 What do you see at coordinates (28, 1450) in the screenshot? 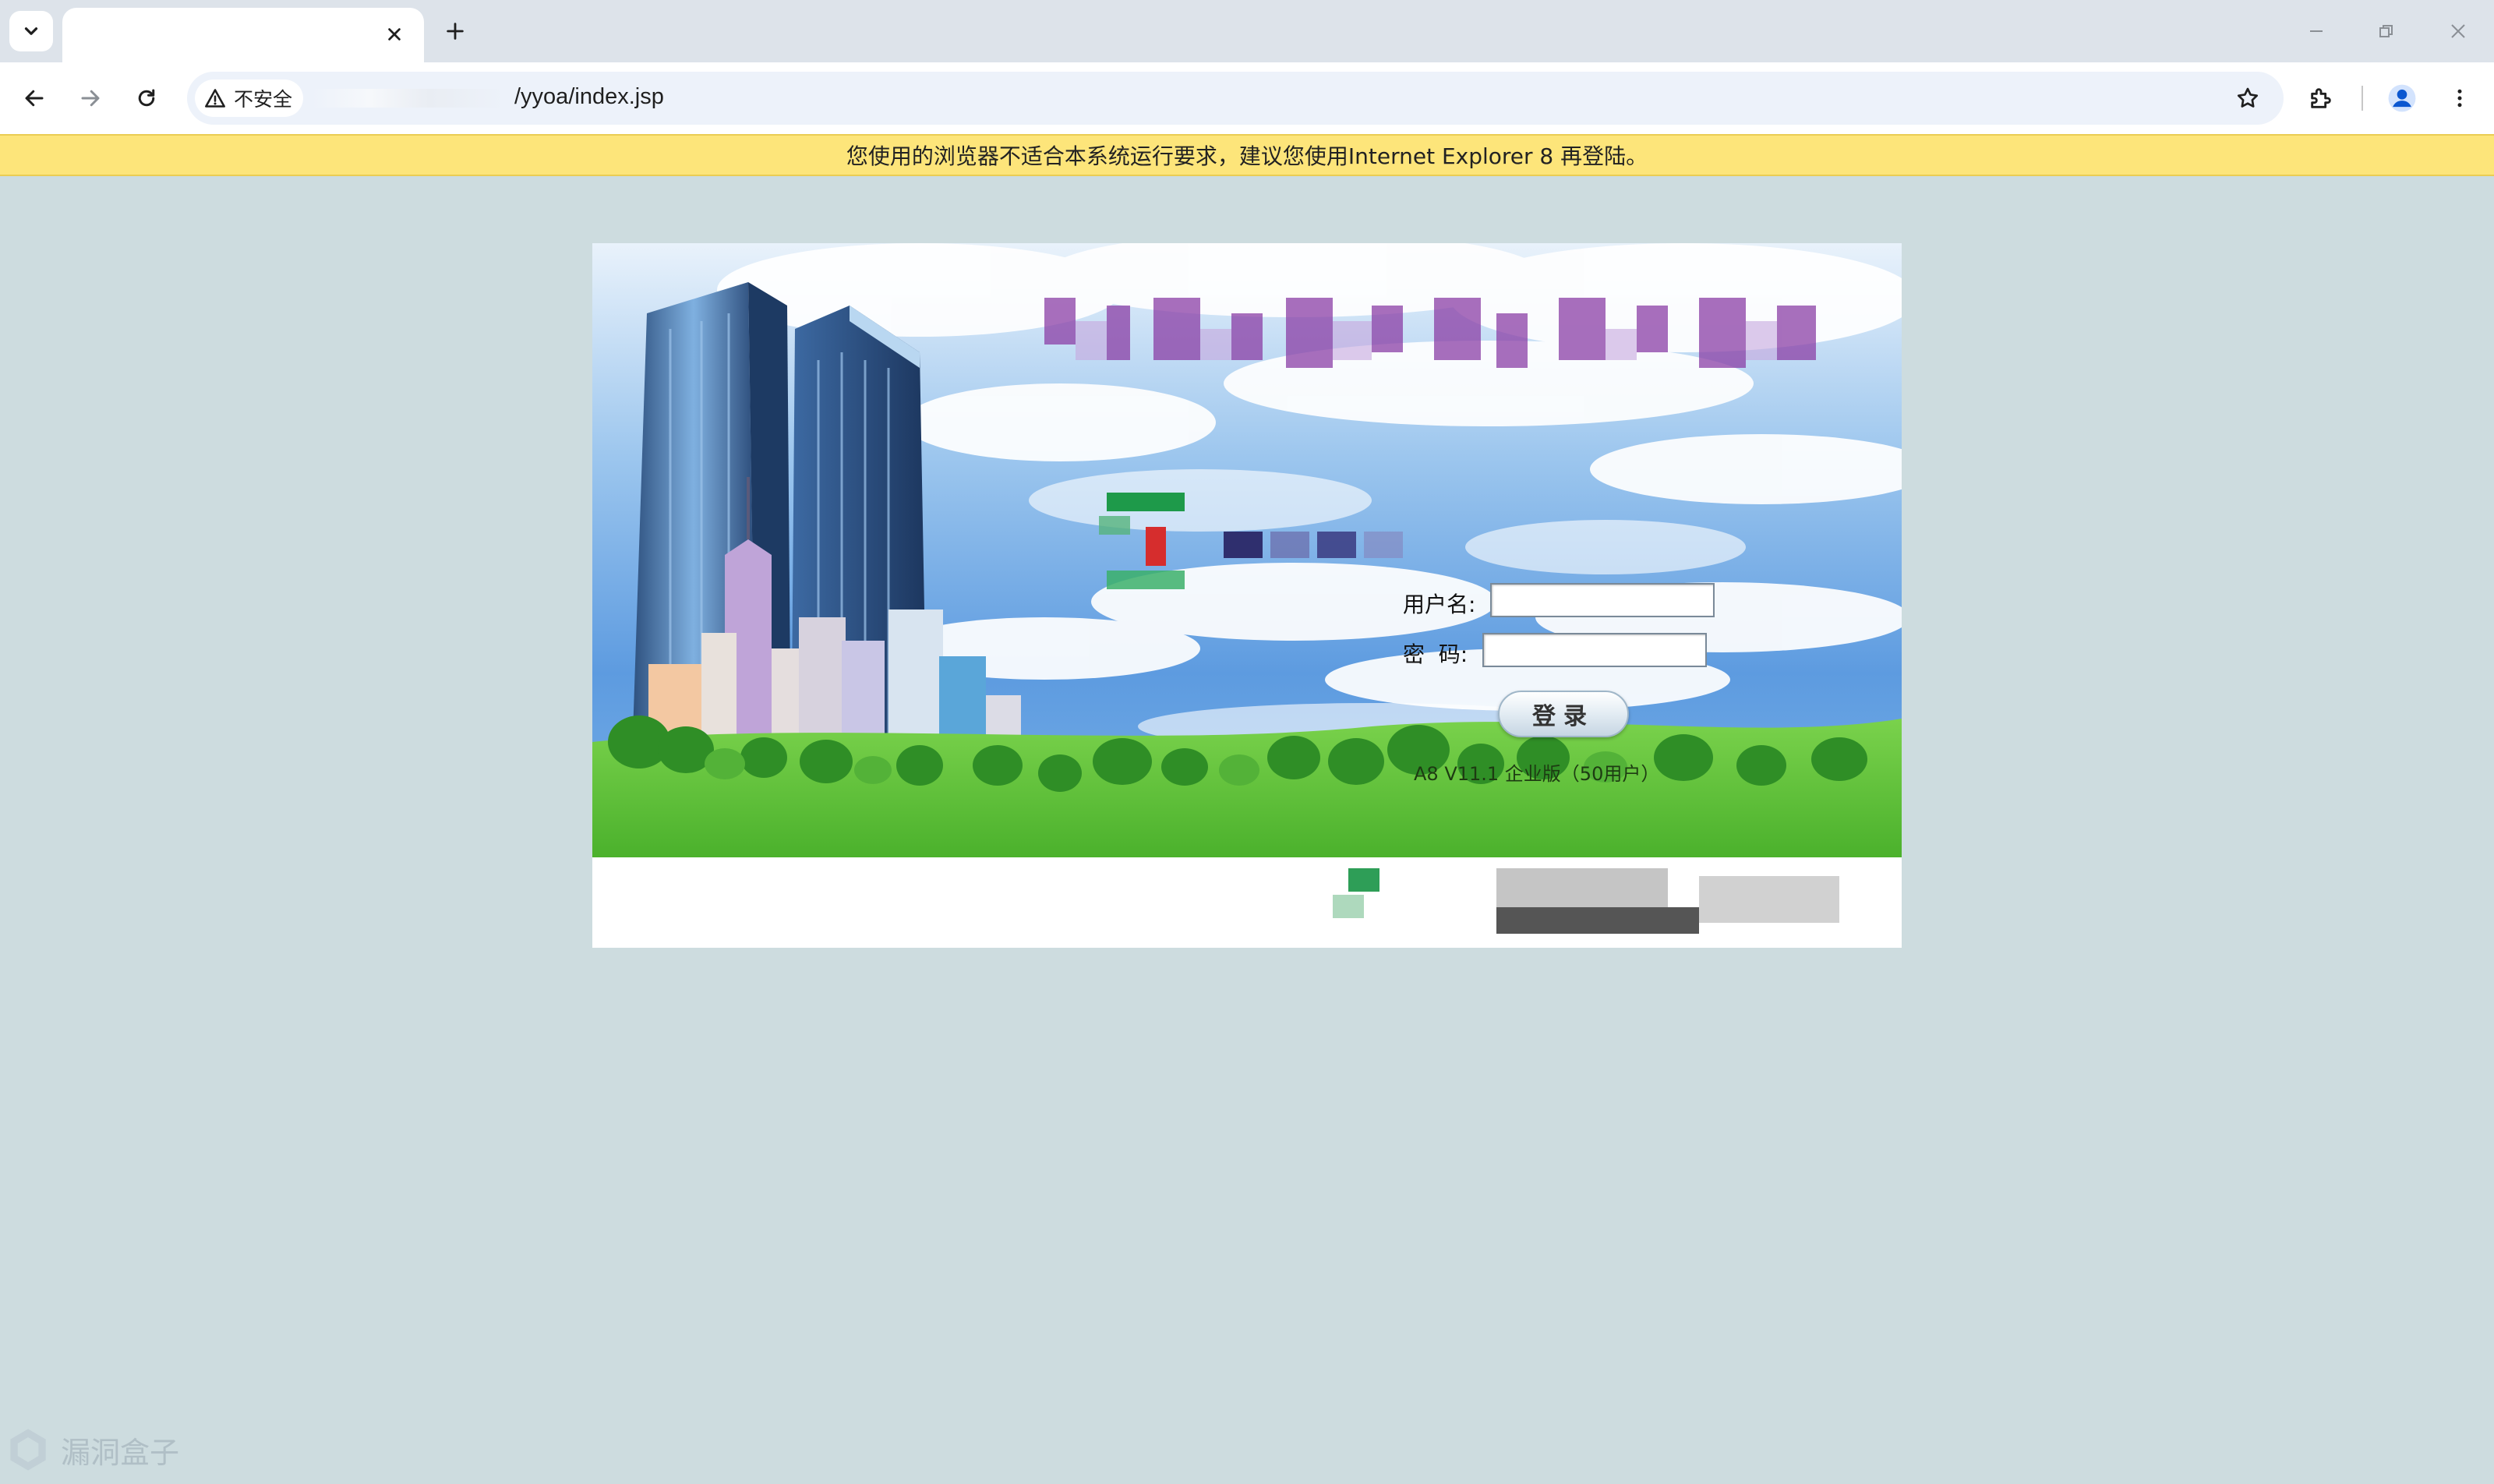
I see `hexagon-logo-icon` at bounding box center [28, 1450].